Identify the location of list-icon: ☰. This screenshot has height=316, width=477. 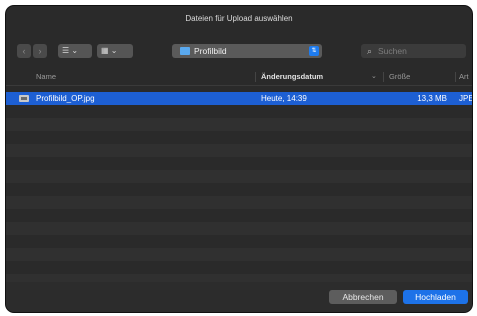
(66, 50).